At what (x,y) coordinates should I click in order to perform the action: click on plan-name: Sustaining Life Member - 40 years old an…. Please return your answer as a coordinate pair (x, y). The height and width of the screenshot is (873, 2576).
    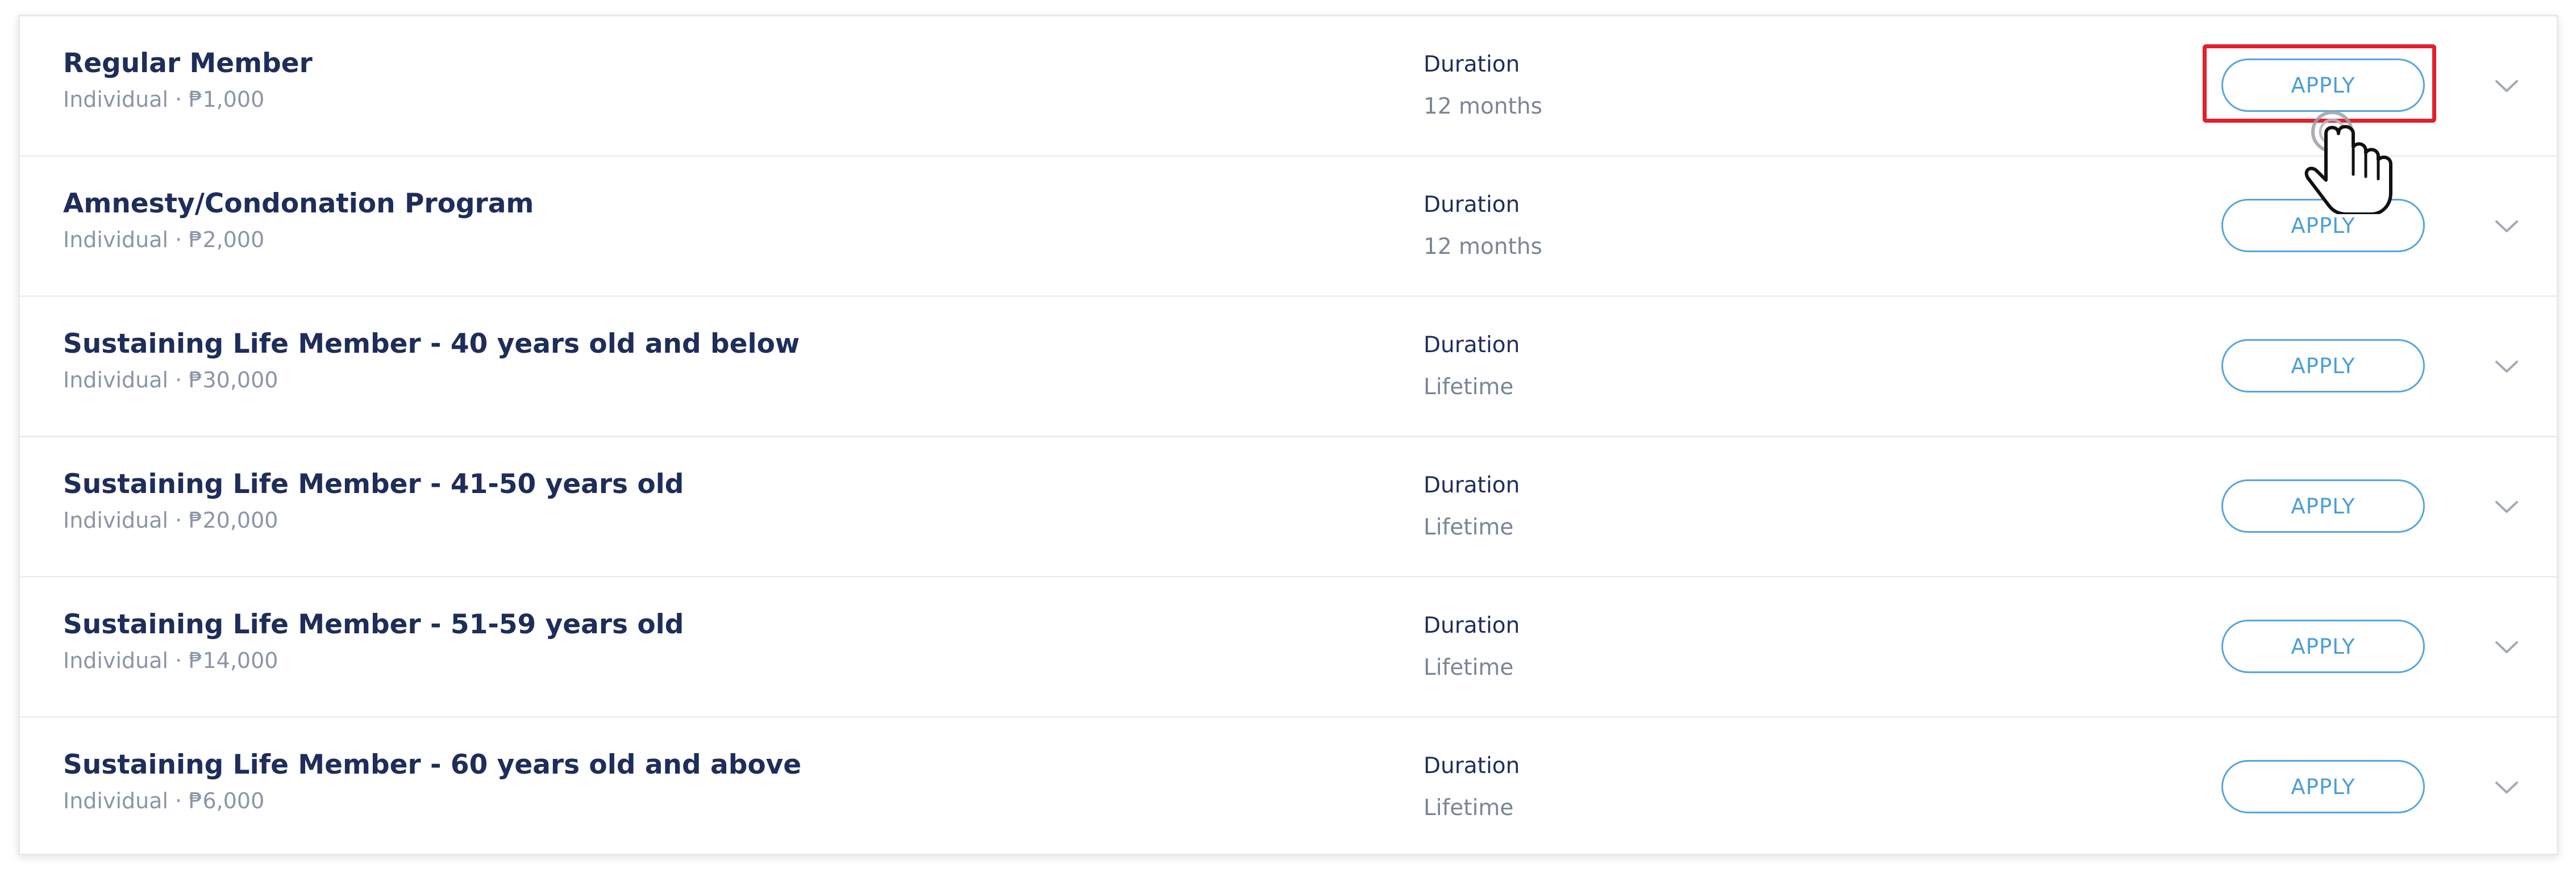
    Looking at the image, I should click on (431, 344).